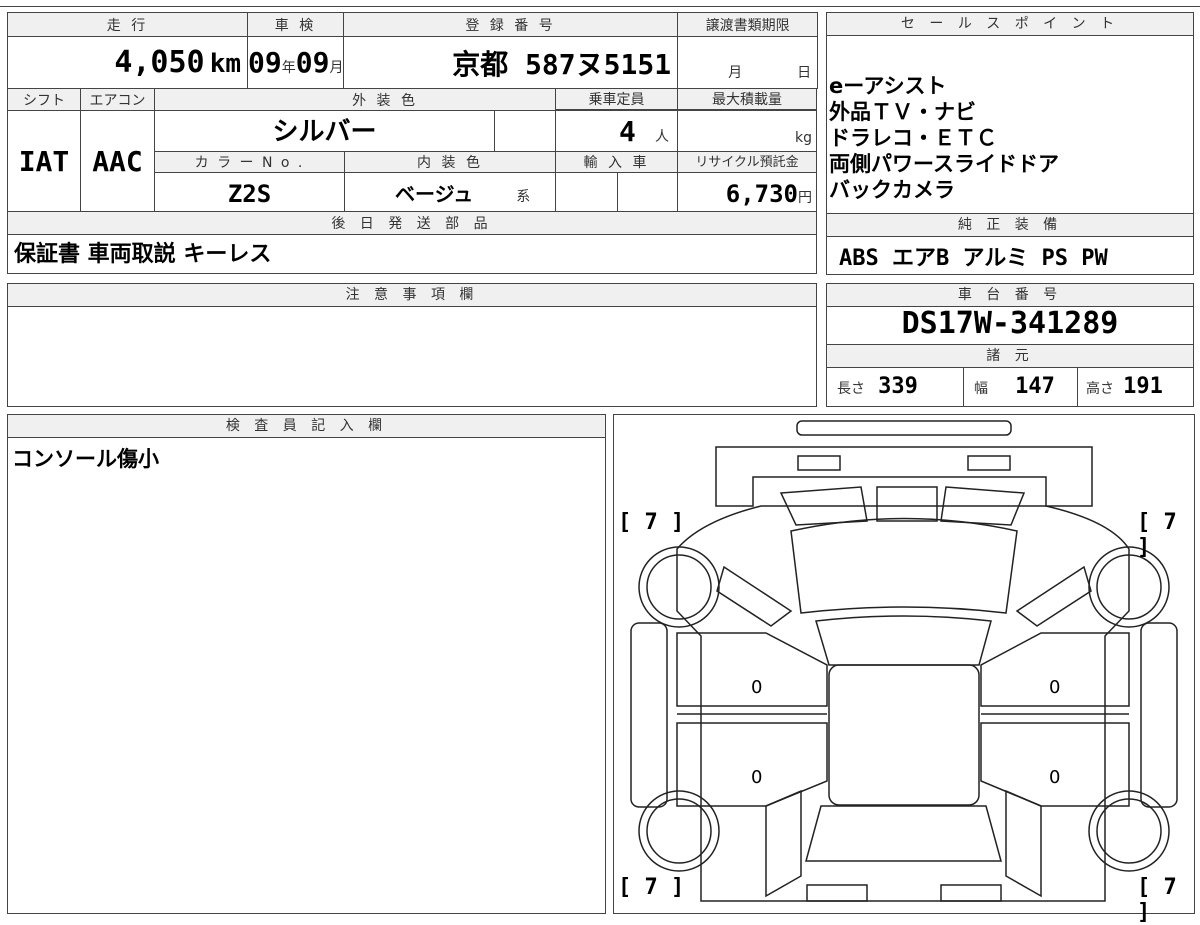 Image resolution: width=1200 pixels, height=925 pixels. Describe the element at coordinates (117, 161) in the screenshot. I see `ac-value: AAC` at that location.